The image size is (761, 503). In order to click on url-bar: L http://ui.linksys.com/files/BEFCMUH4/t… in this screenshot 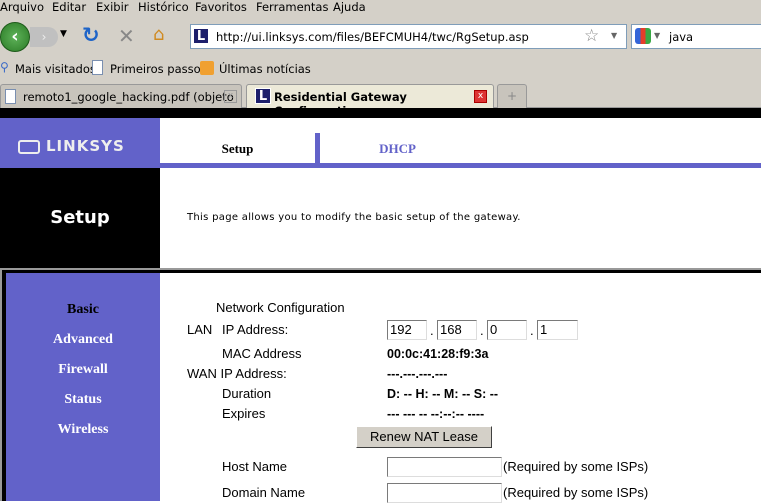, I will do `click(408, 36)`.